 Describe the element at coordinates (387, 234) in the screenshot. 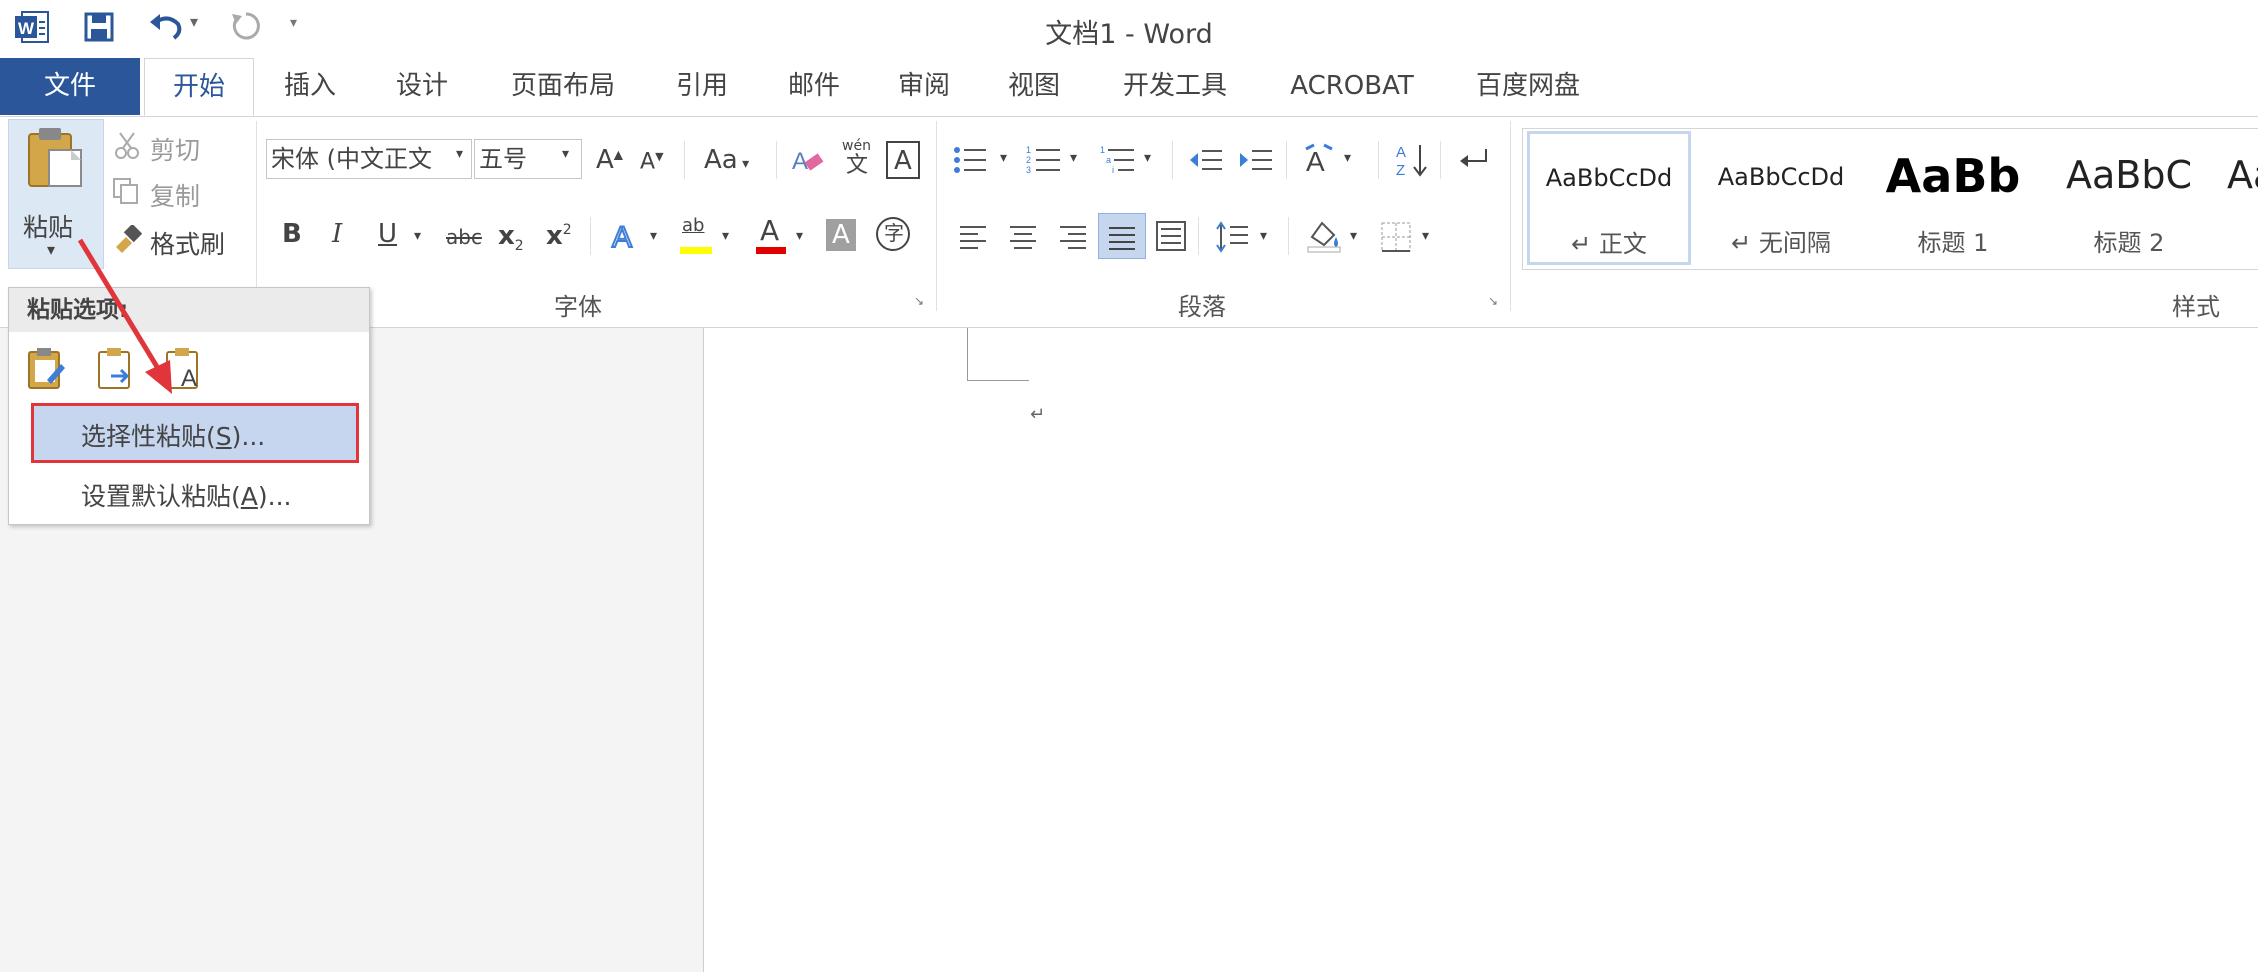

I see `underline-button: U` at that location.